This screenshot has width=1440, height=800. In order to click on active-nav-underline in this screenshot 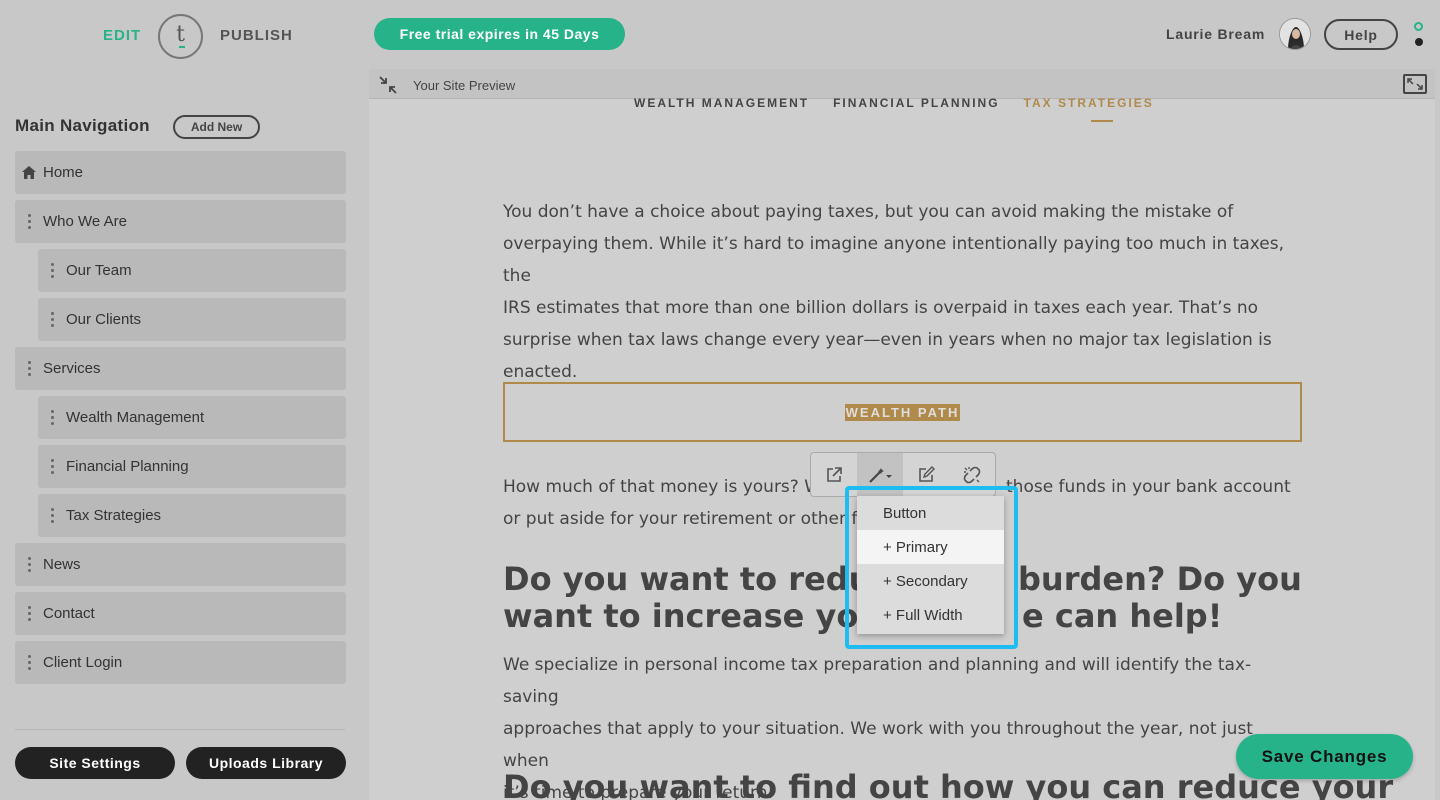, I will do `click(1102, 121)`.